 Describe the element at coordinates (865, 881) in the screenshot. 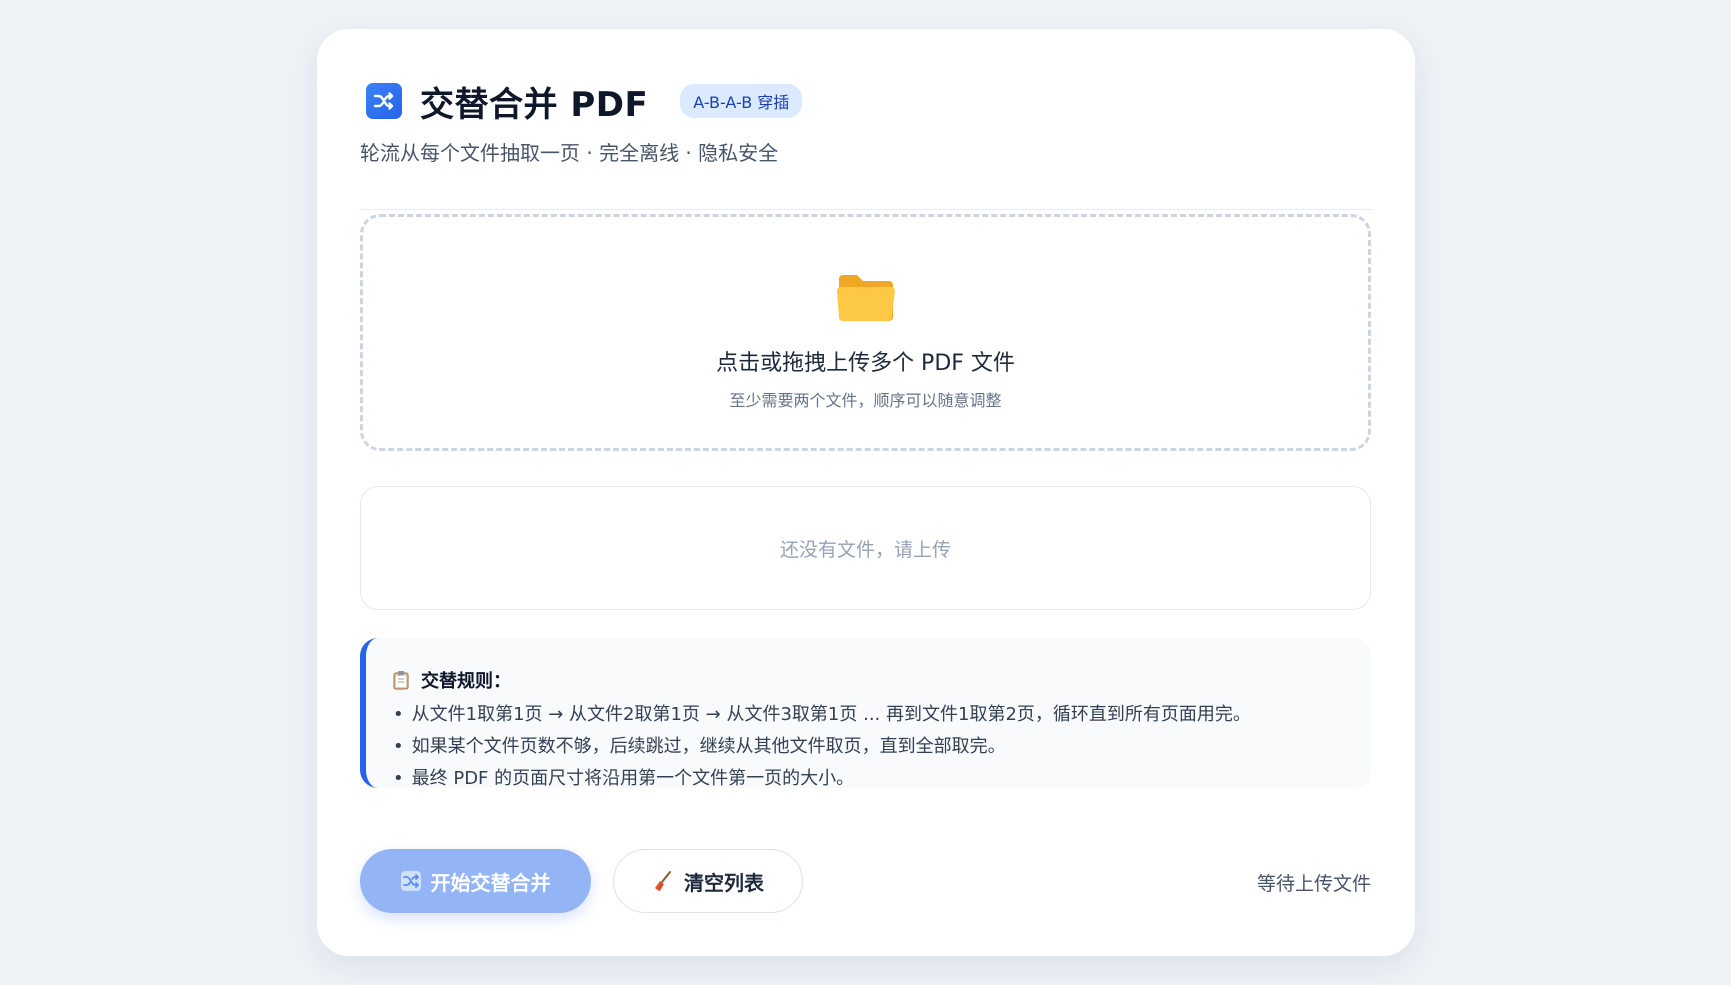

I see `action-bar: 开始交替合并 清空列表 等待上传文件` at that location.